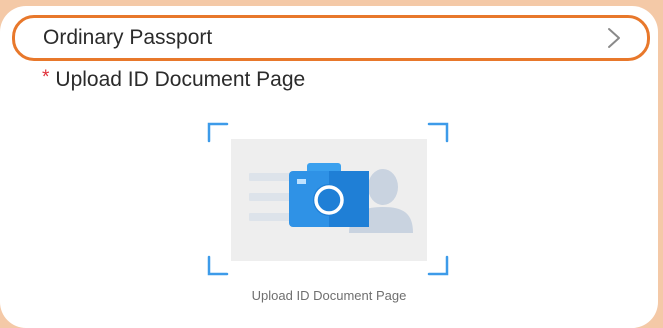  Describe the element at coordinates (128, 37) in the screenshot. I see `document-type-label: Ordinary Passport` at that location.